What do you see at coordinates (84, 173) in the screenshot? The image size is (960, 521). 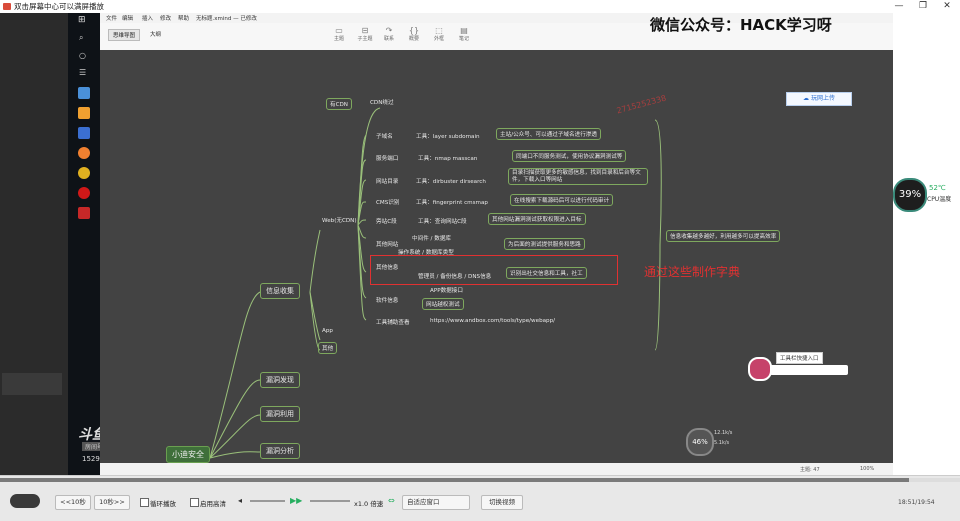 I see `chrome-icon` at bounding box center [84, 173].